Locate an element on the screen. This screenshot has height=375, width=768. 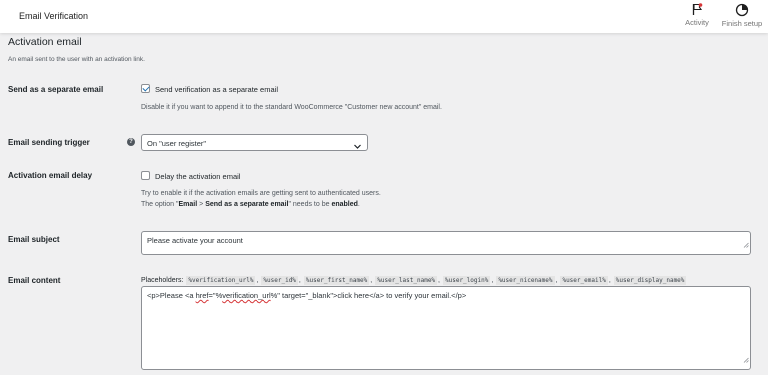
placeholder-code: %user_login% is located at coordinates (467, 280).